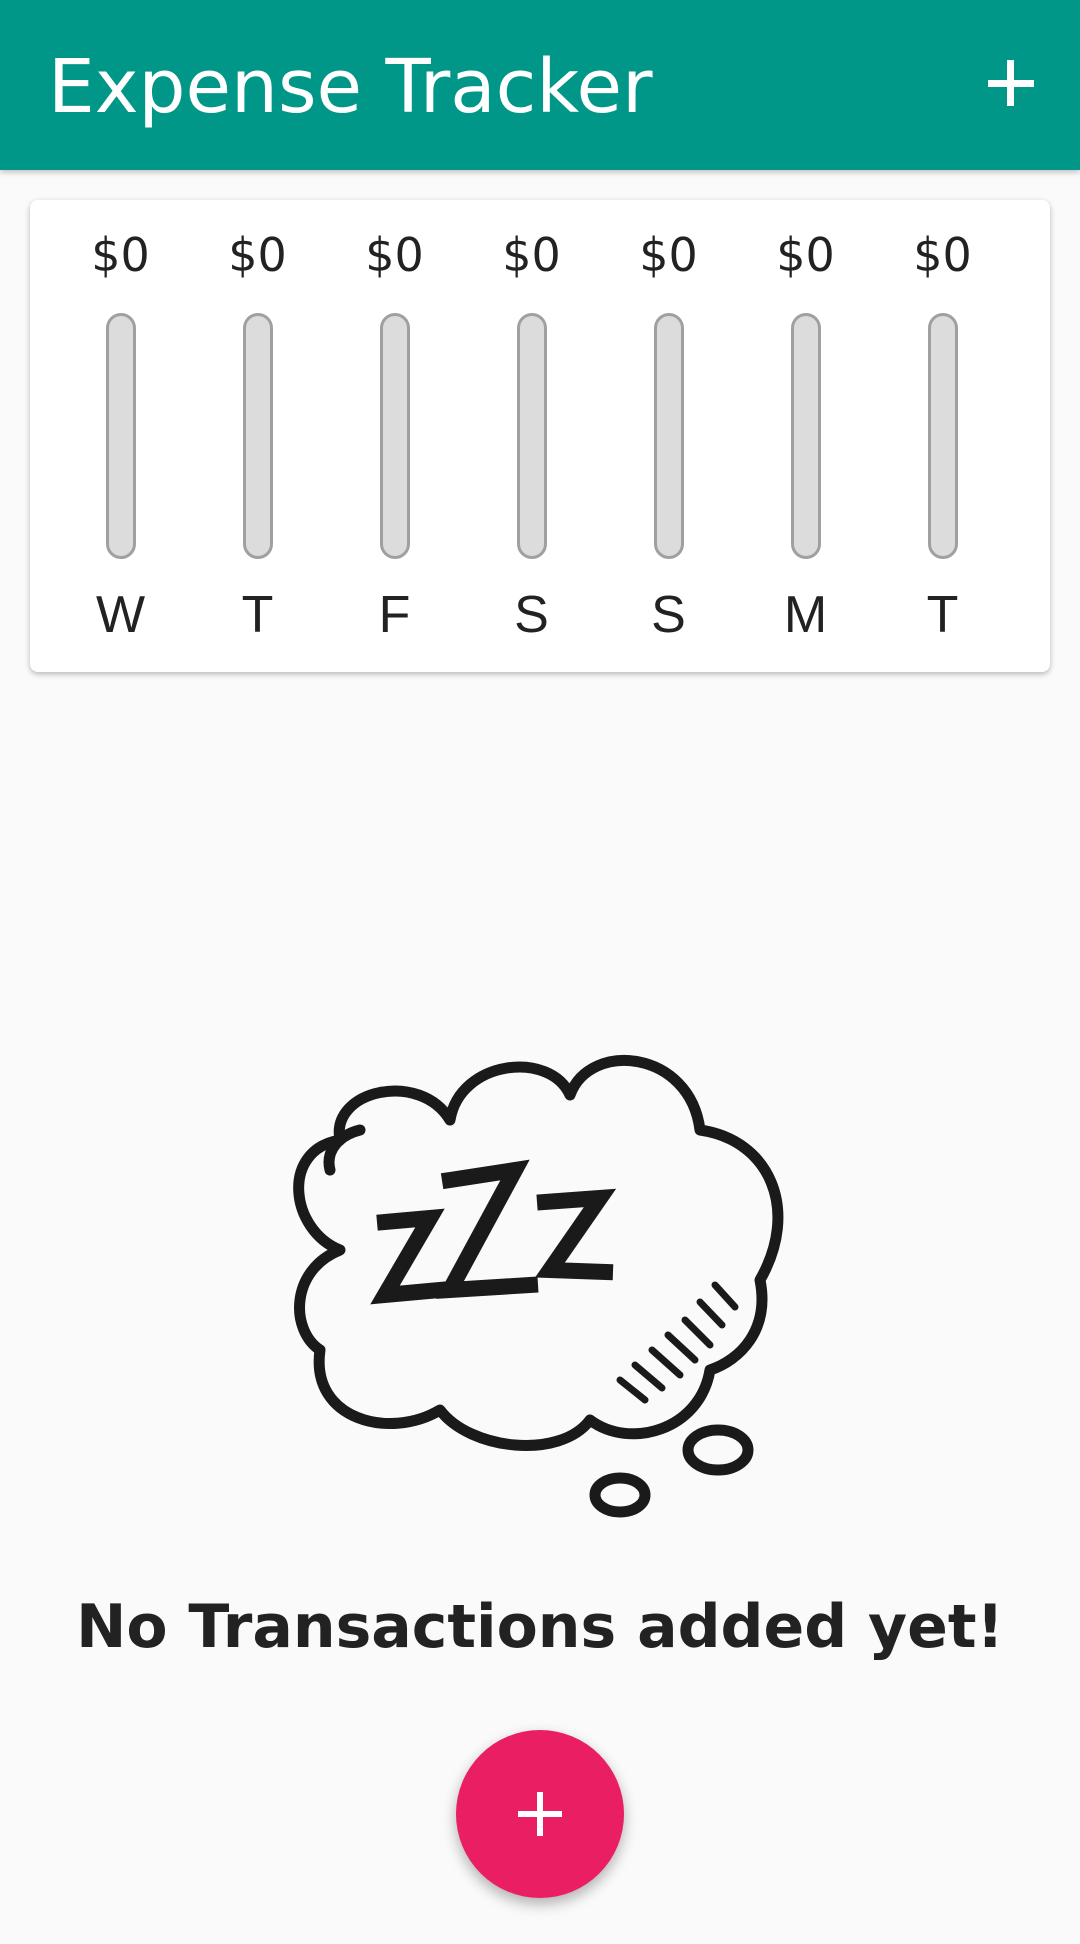 The height and width of the screenshot is (1944, 1080). I want to click on chart-bar-column: $0 W, so click(120, 436).